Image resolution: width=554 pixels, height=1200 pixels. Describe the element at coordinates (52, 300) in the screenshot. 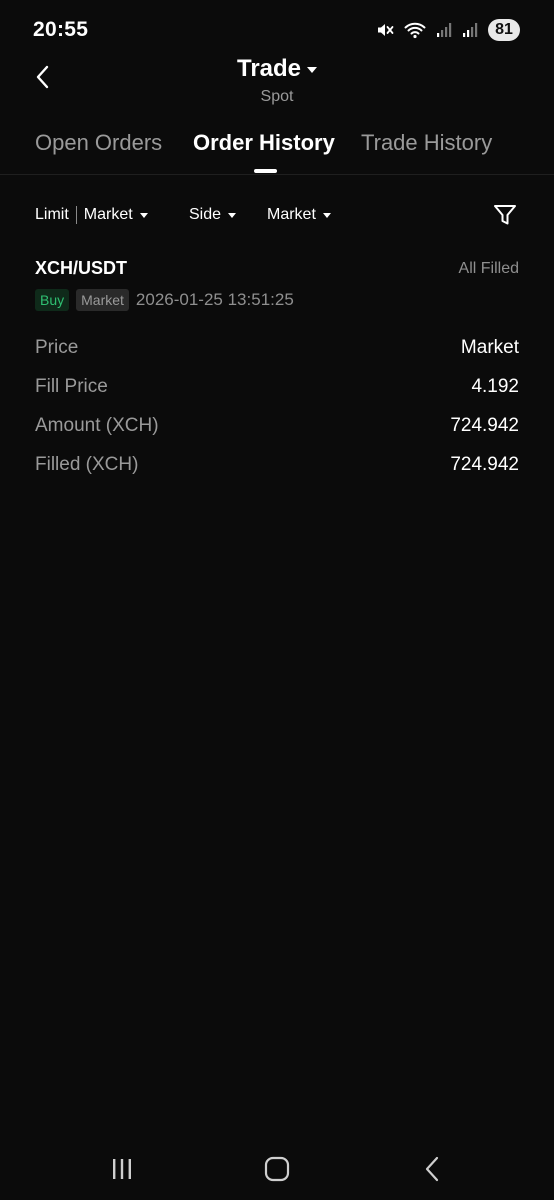

I see `side-badge: Buy` at that location.